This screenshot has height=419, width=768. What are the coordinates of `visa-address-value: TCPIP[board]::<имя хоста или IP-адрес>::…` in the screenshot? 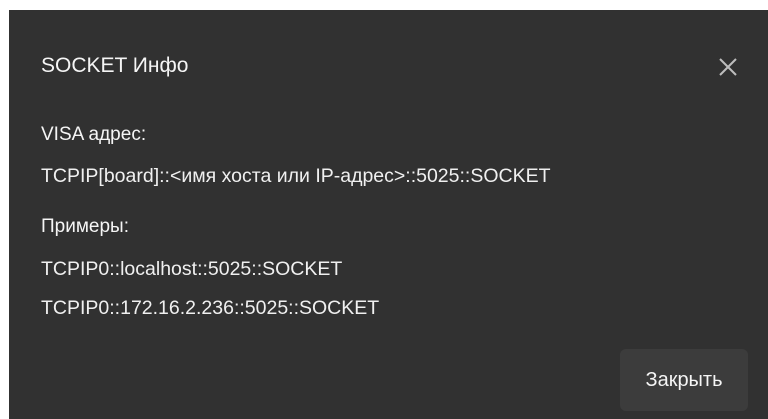 It's located at (296, 176).